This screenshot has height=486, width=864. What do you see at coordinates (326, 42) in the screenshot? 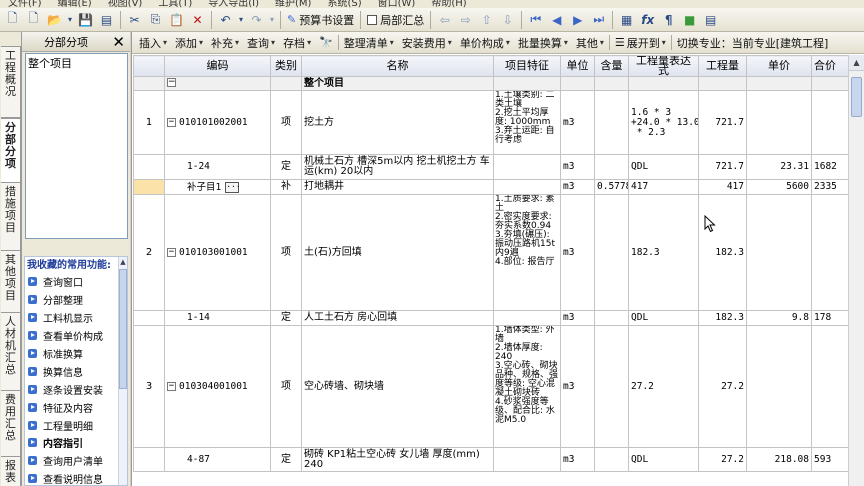
I see `find-icon: 🔭` at bounding box center [326, 42].